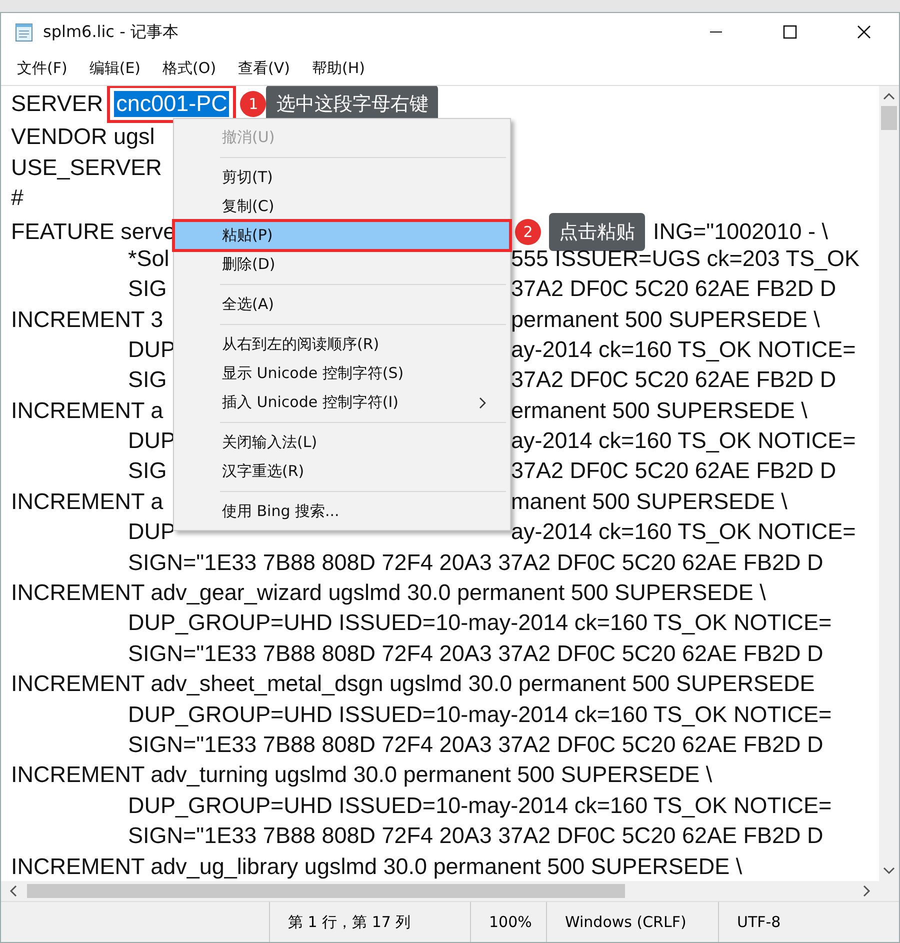  What do you see at coordinates (57, 104) in the screenshot?
I see `text-line: SERVER` at bounding box center [57, 104].